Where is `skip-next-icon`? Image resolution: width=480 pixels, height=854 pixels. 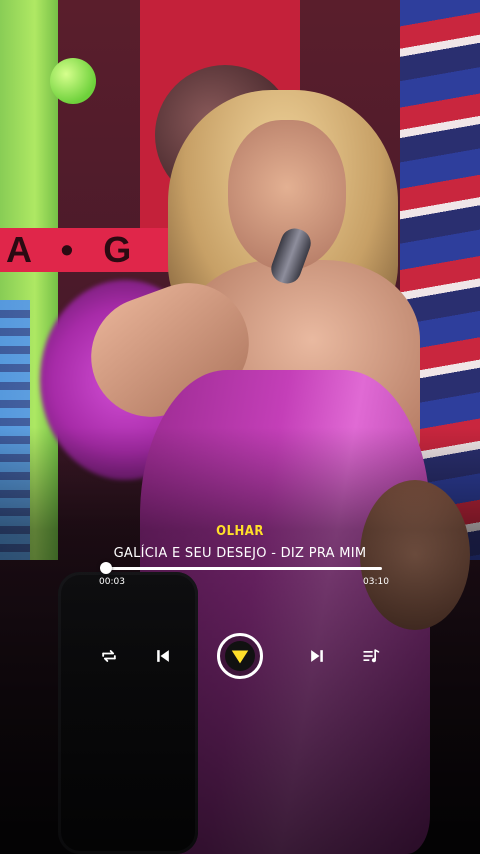 skip-next-icon is located at coordinates (317, 656).